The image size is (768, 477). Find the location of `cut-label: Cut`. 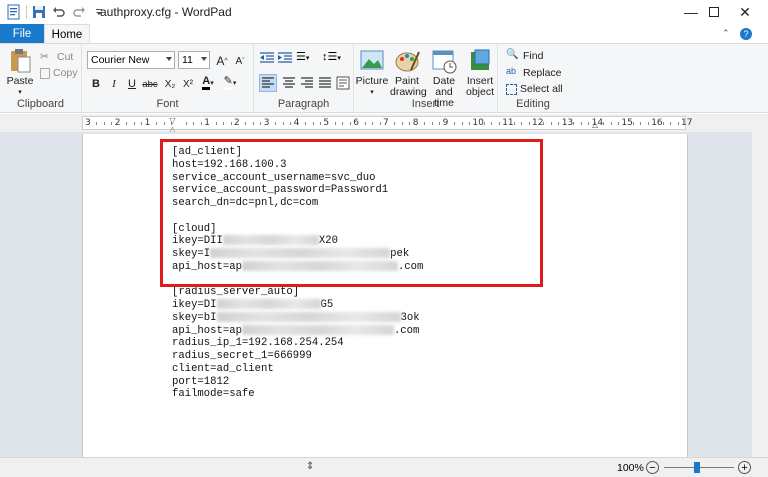

cut-label: Cut is located at coordinates (65, 57).